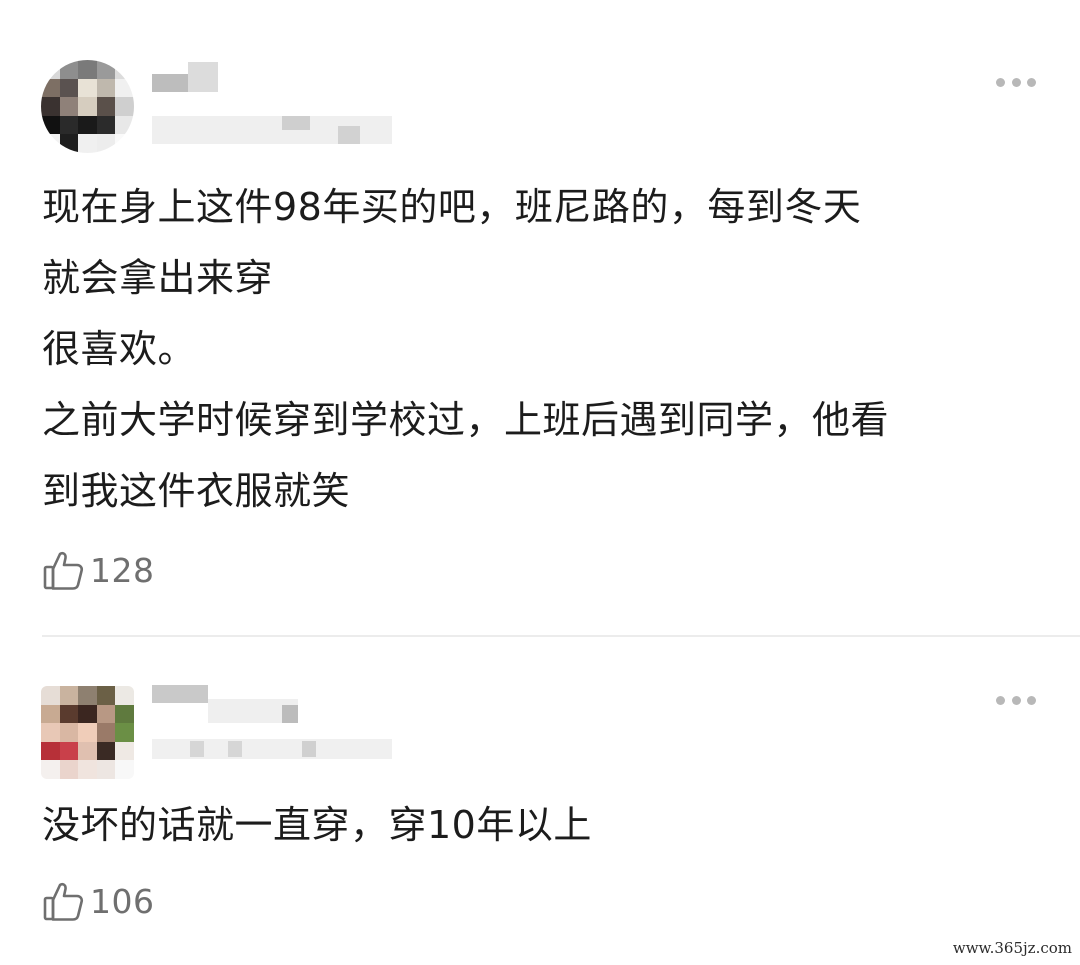 The image size is (1080, 965). What do you see at coordinates (1012, 948) in the screenshot?
I see `watermark: www.365jz.com` at bounding box center [1012, 948].